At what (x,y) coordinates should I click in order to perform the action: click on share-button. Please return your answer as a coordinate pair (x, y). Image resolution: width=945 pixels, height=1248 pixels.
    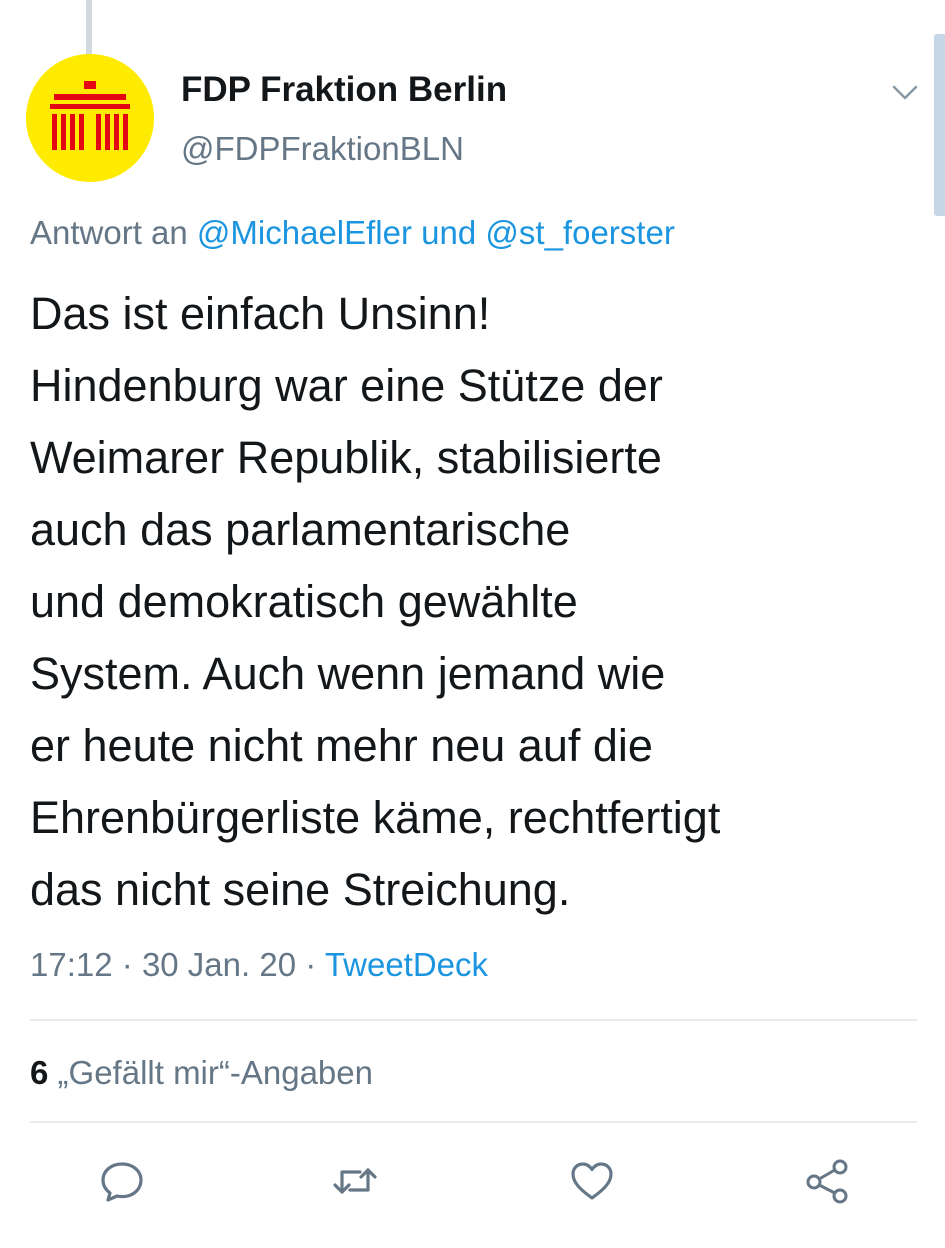
    Looking at the image, I should click on (827, 1181).